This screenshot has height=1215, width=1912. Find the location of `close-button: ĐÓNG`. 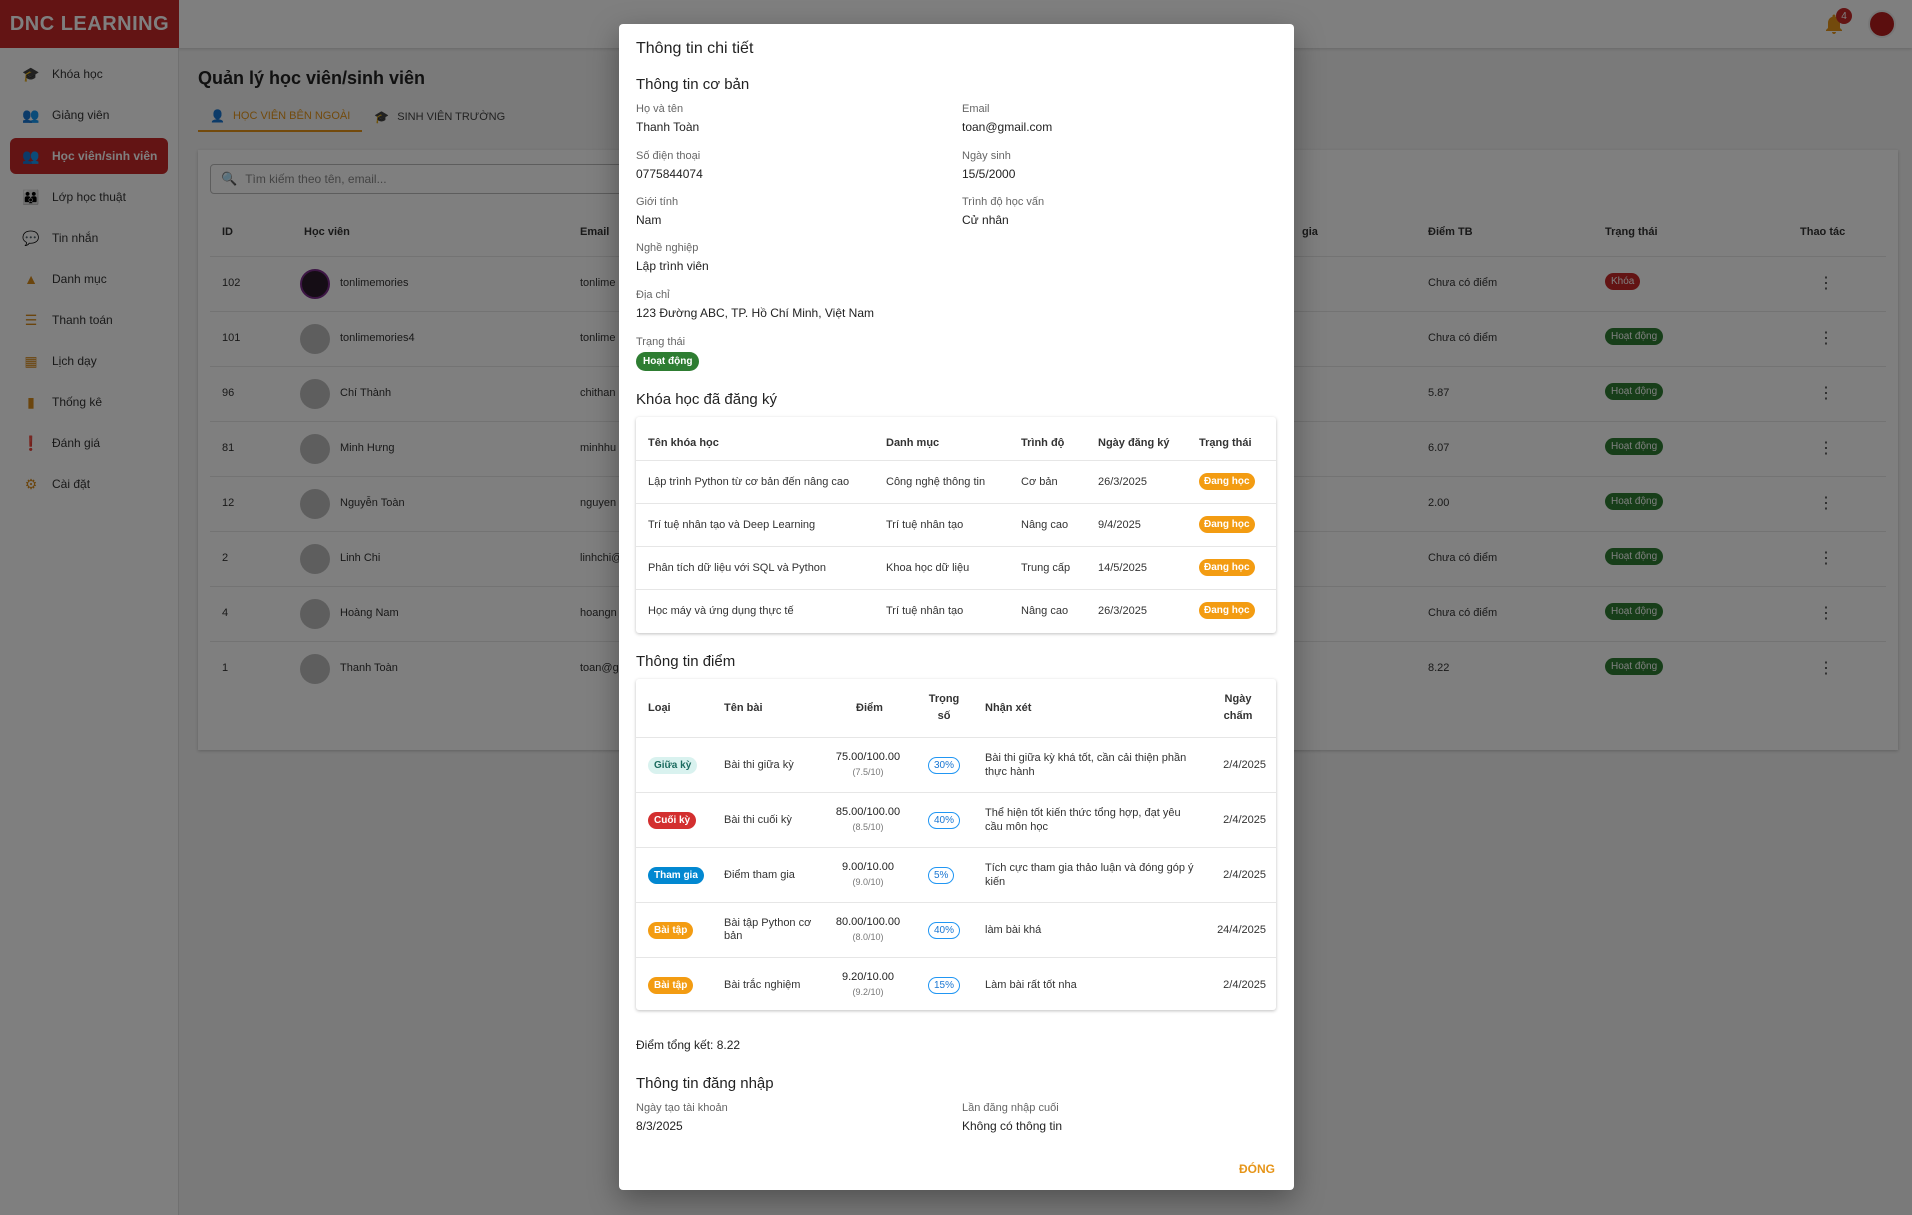

close-button: ĐÓNG is located at coordinates (1257, 1169).